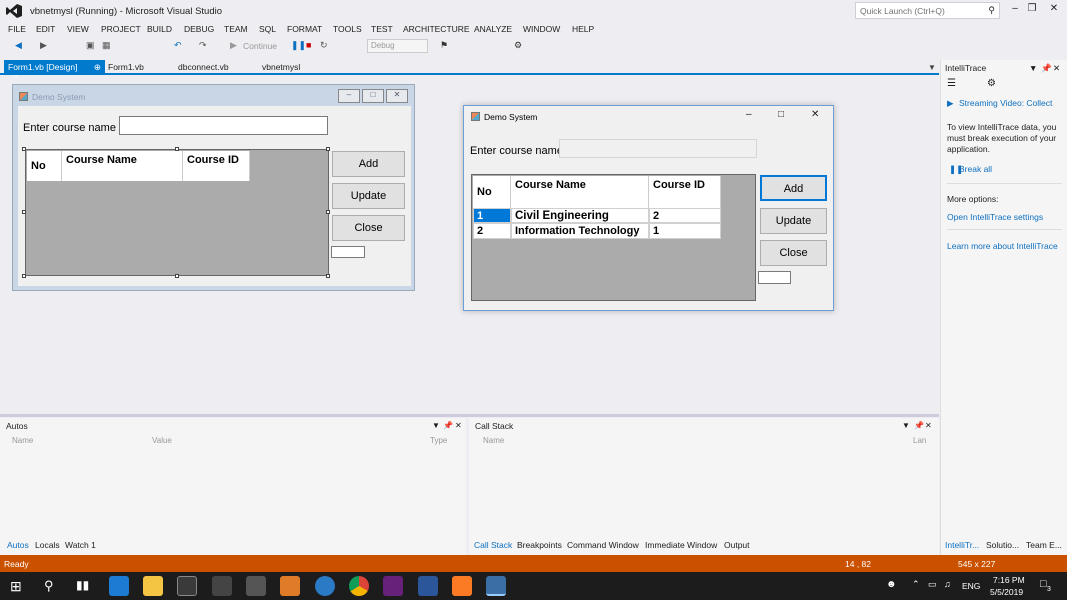 The width and height of the screenshot is (1067, 600). Describe the element at coordinates (518, 45) in the screenshot. I see `tools-icon: ⚙` at that location.